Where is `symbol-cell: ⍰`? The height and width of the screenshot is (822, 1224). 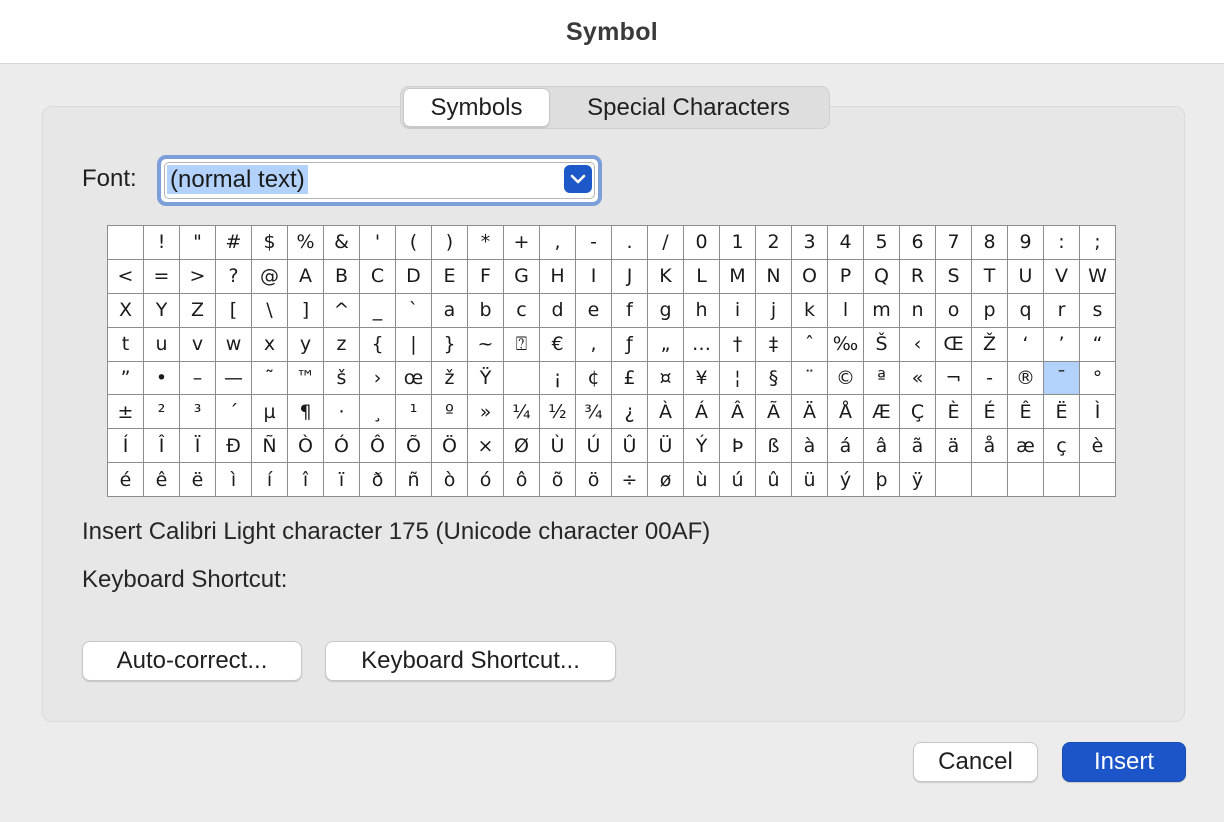
symbol-cell: ⍰ is located at coordinates (521, 344).